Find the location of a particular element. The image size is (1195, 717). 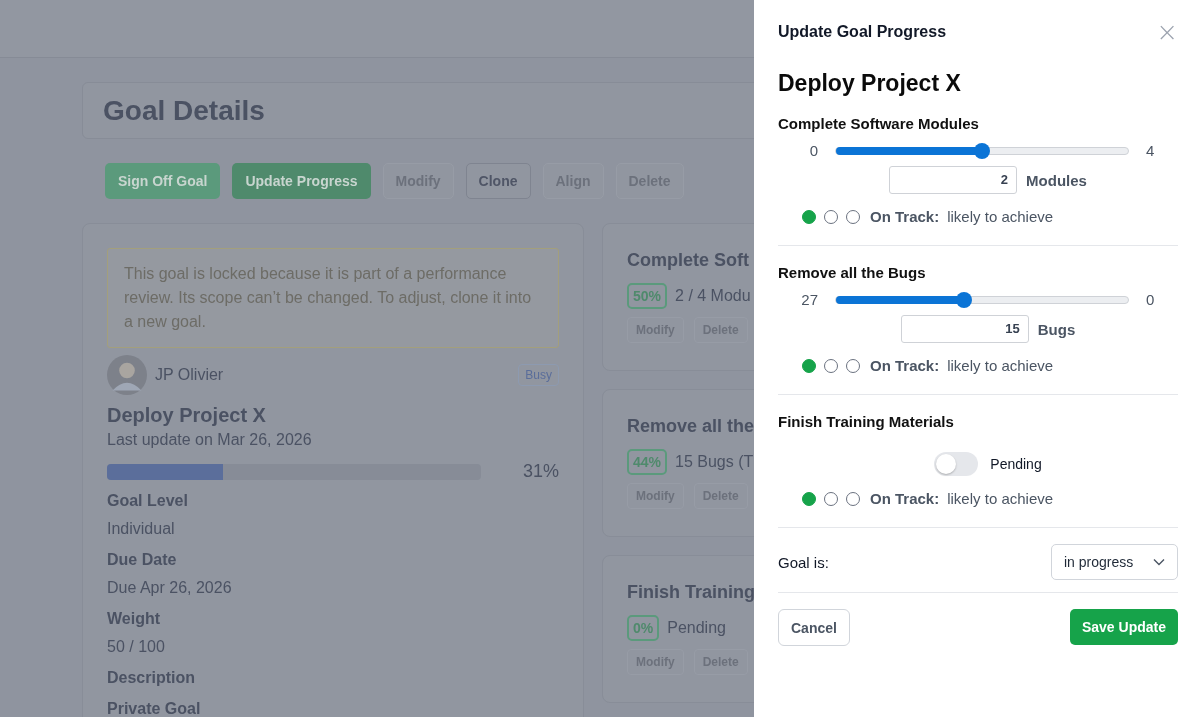

field-label: Private Goal is located at coordinates (154, 708).